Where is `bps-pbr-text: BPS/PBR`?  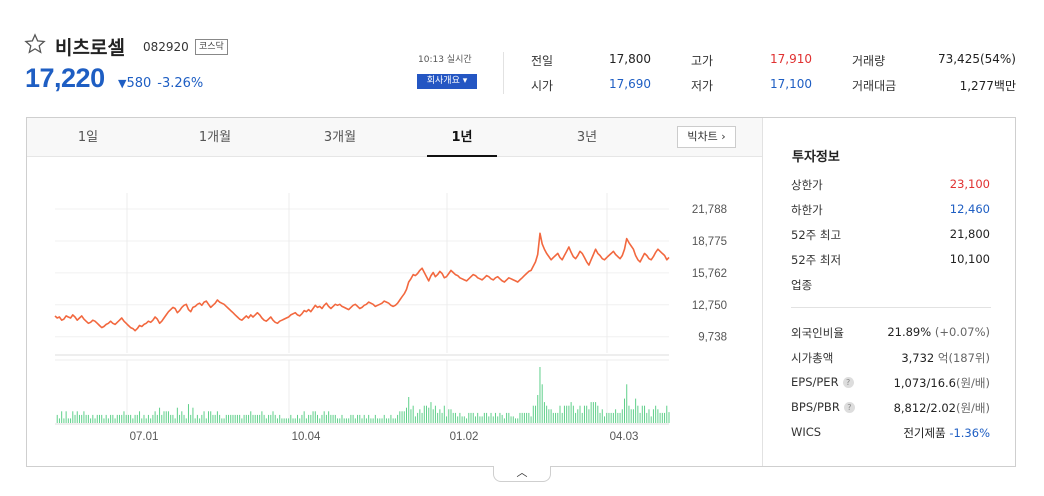
bps-pbr-text: BPS/PBR is located at coordinates (815, 407).